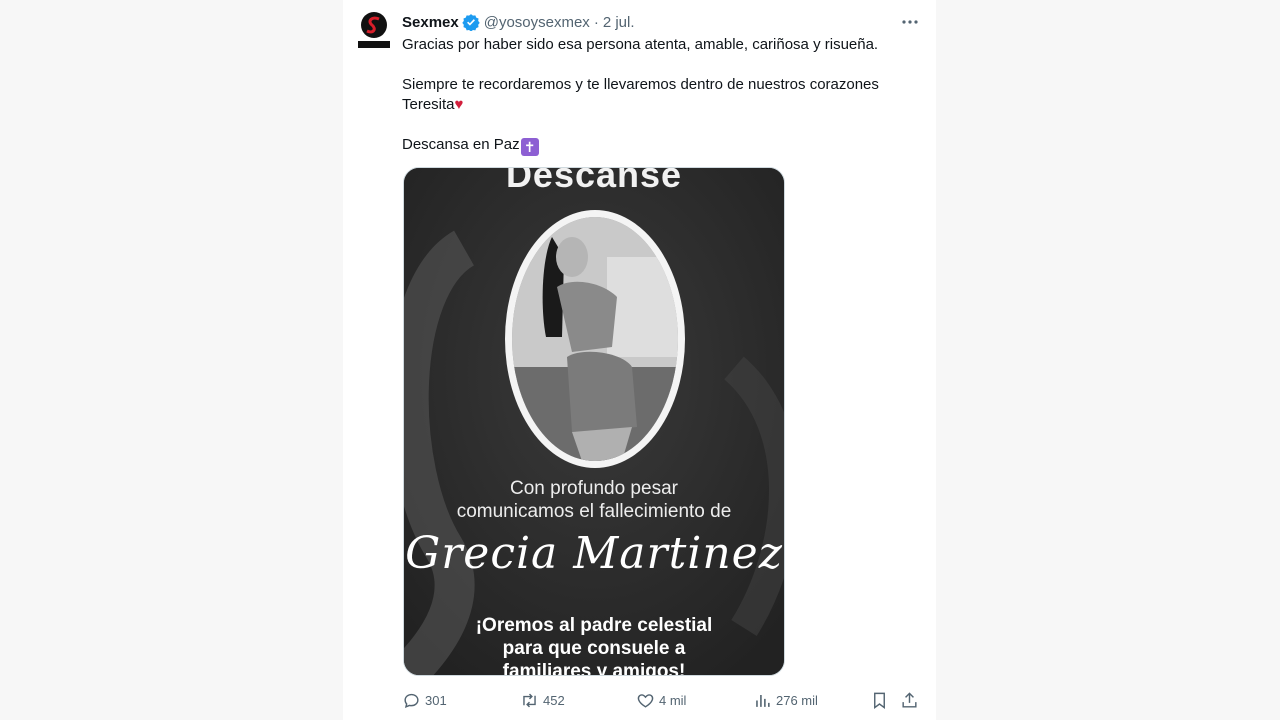  What do you see at coordinates (529, 147) in the screenshot?
I see `cross-emoji: ✝` at bounding box center [529, 147].